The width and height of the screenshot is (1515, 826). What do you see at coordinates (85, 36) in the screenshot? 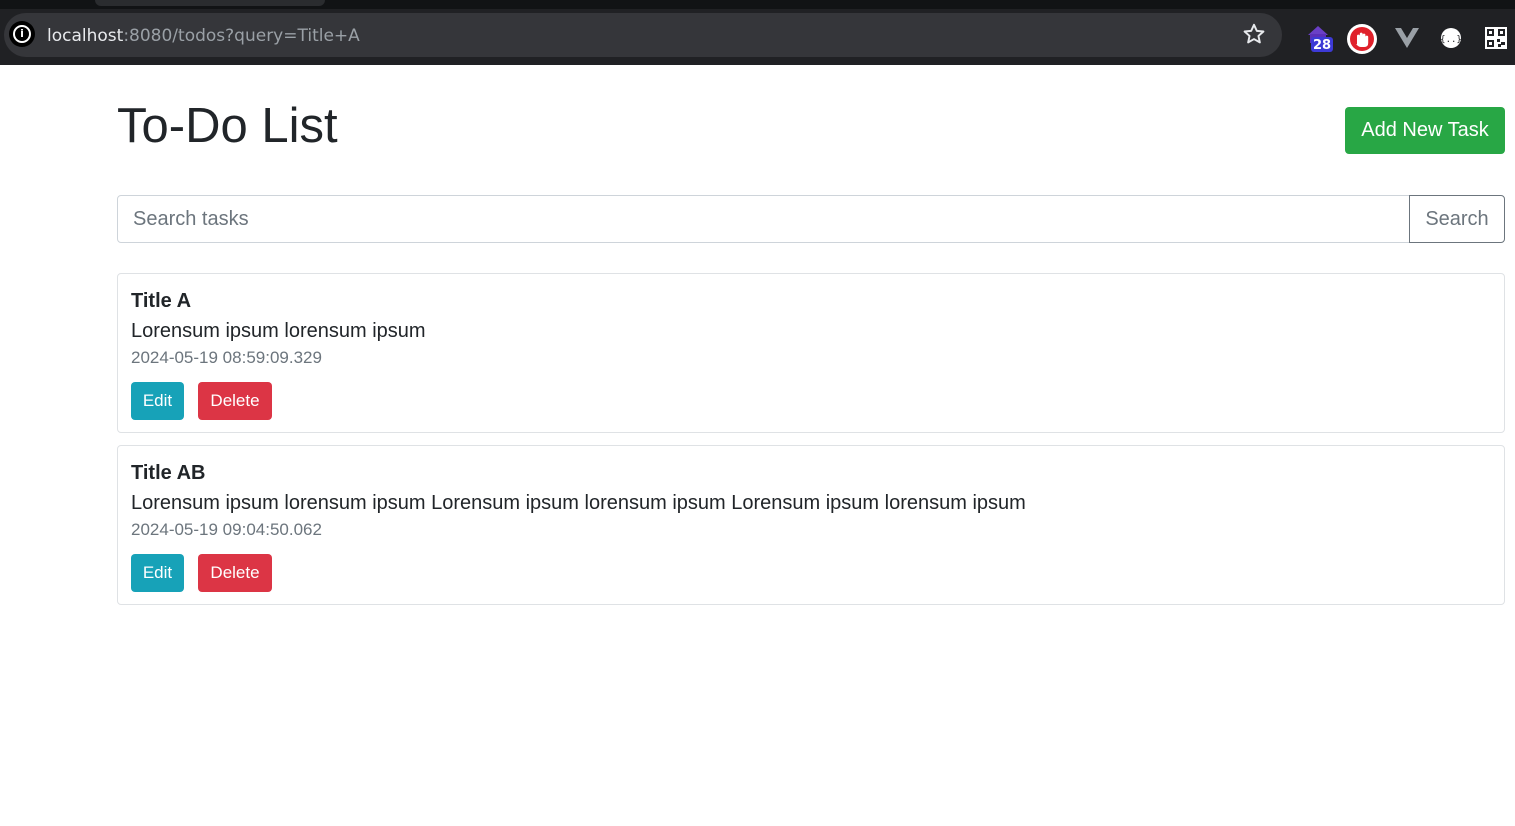
I see `url-host: localhost` at bounding box center [85, 36].